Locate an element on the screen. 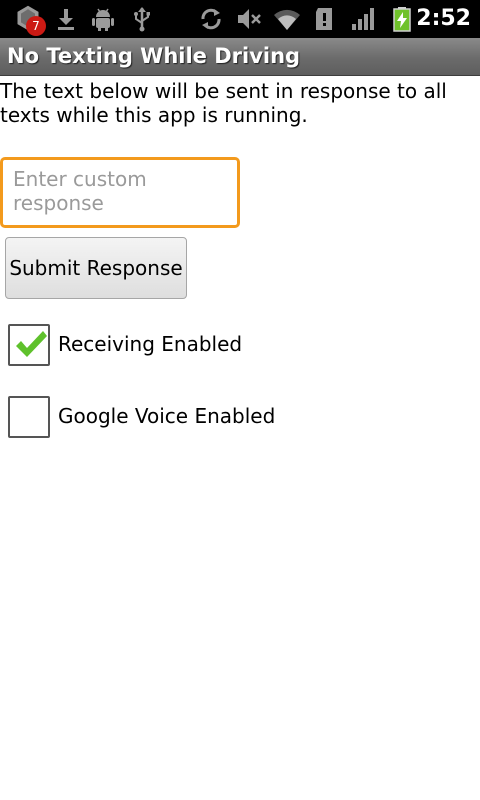 The width and height of the screenshot is (480, 800). app-title-bar: No Texting While Driving is located at coordinates (240, 57).